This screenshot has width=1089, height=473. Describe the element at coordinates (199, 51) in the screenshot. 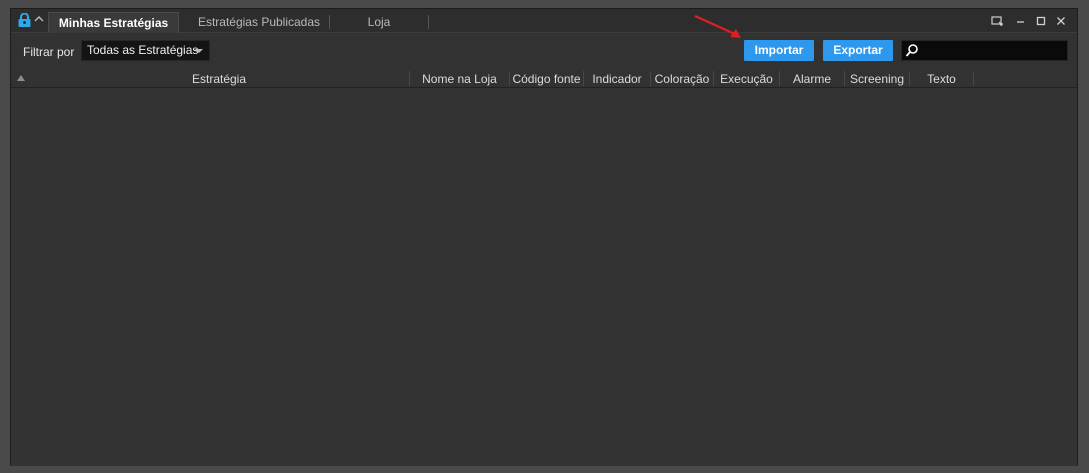

I see `dropdown-arrow-icon` at that location.